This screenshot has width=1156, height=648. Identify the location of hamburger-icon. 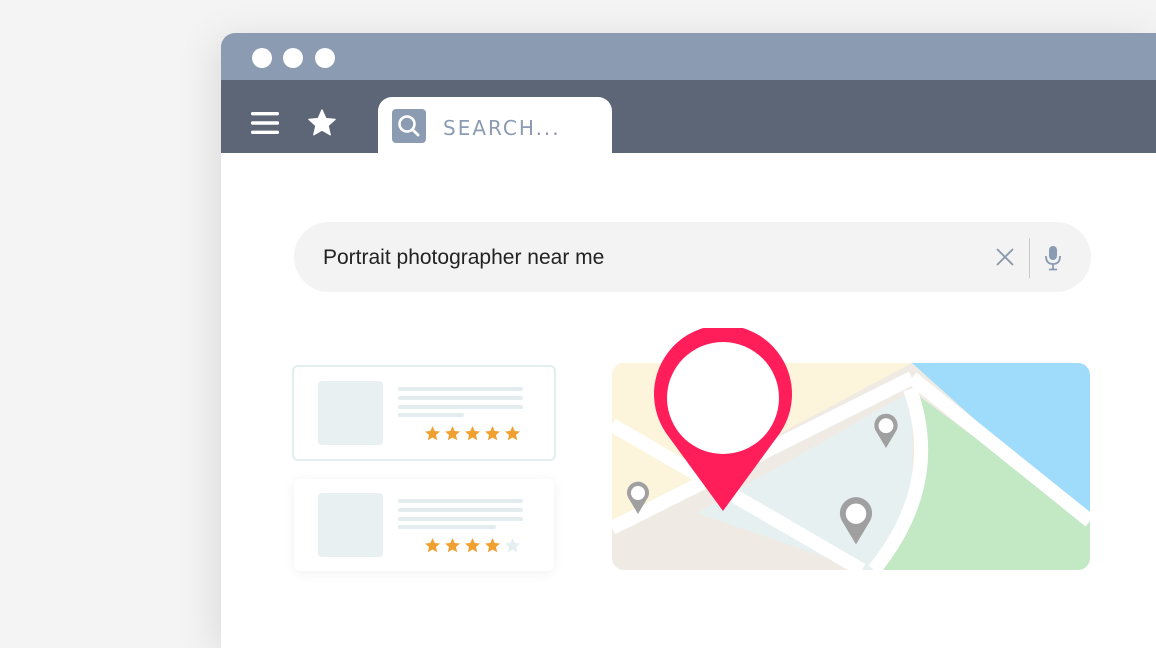
(265, 123).